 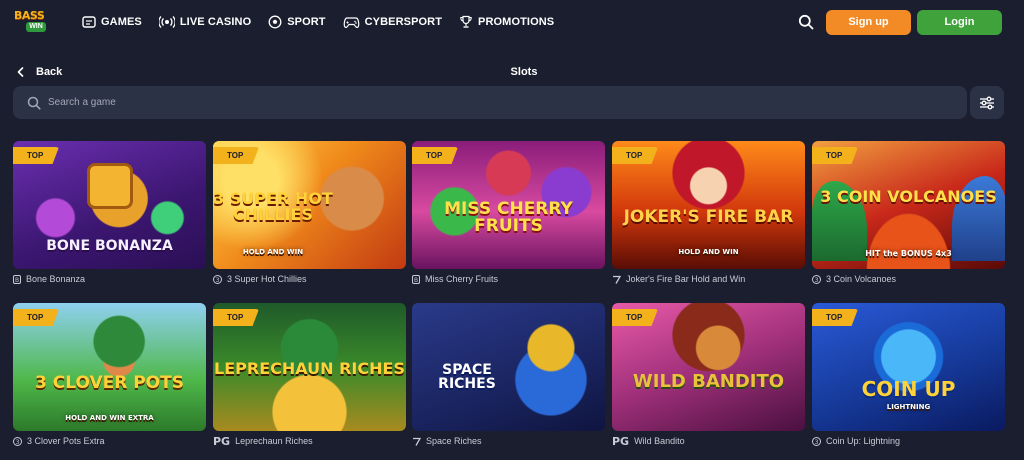 I want to click on game-name: 3 Super Hot Chillies, so click(x=267, y=279).